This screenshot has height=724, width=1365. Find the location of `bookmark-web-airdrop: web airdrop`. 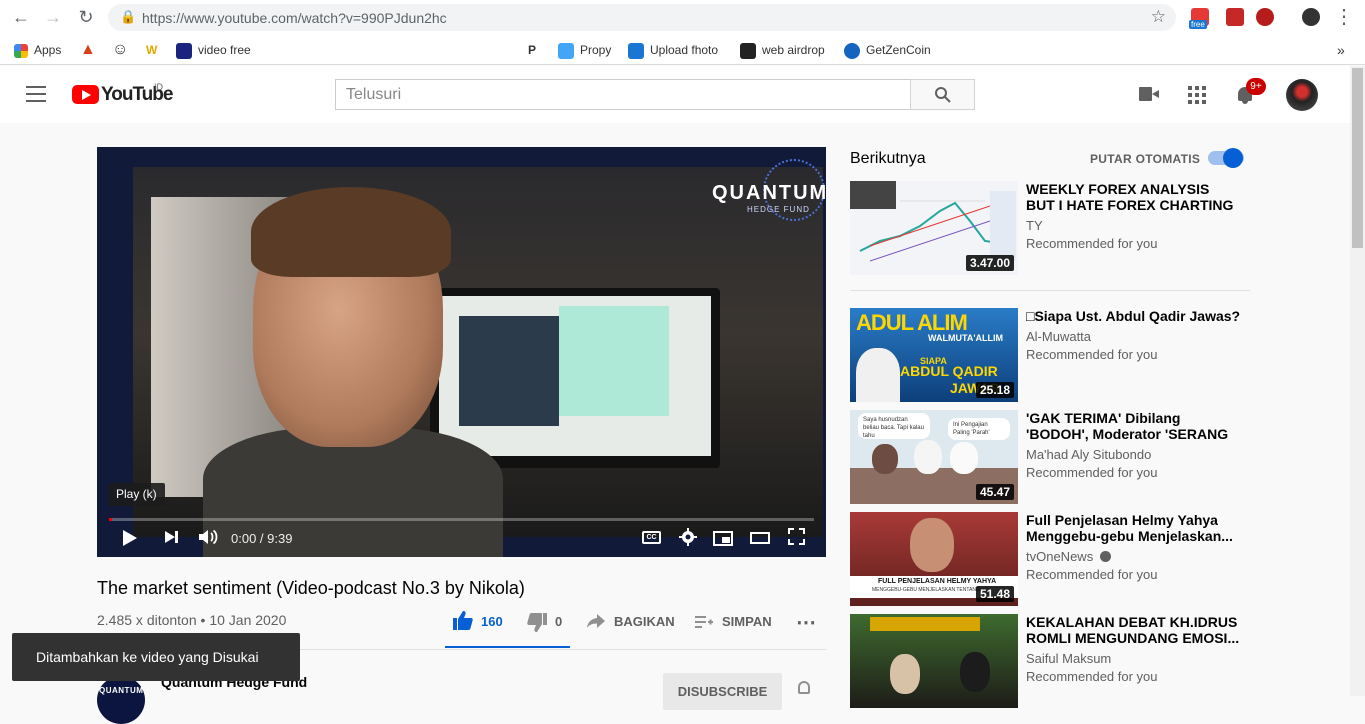

bookmark-web-airdrop: web airdrop is located at coordinates (782, 50).